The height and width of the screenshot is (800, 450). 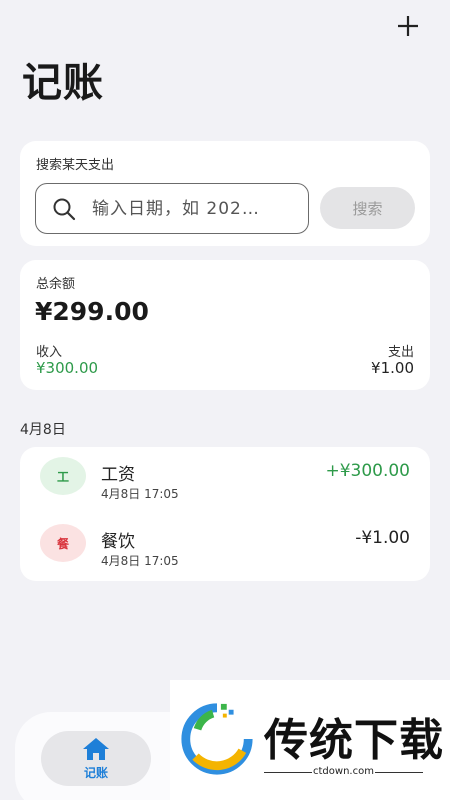 What do you see at coordinates (43, 430) in the screenshot?
I see `date-group-header: 4月8日` at bounding box center [43, 430].